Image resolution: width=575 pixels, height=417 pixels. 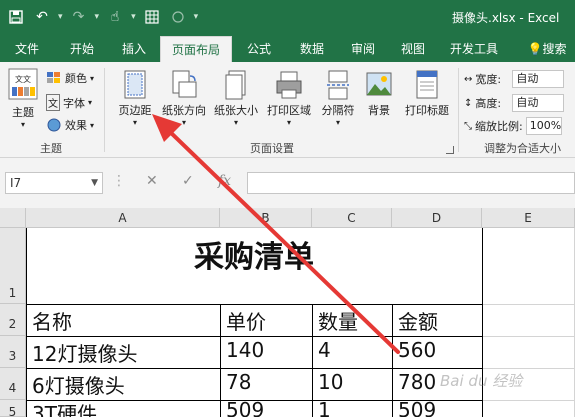 I want to click on print-area-button: 打印区域 ▾, so click(x=289, y=98).